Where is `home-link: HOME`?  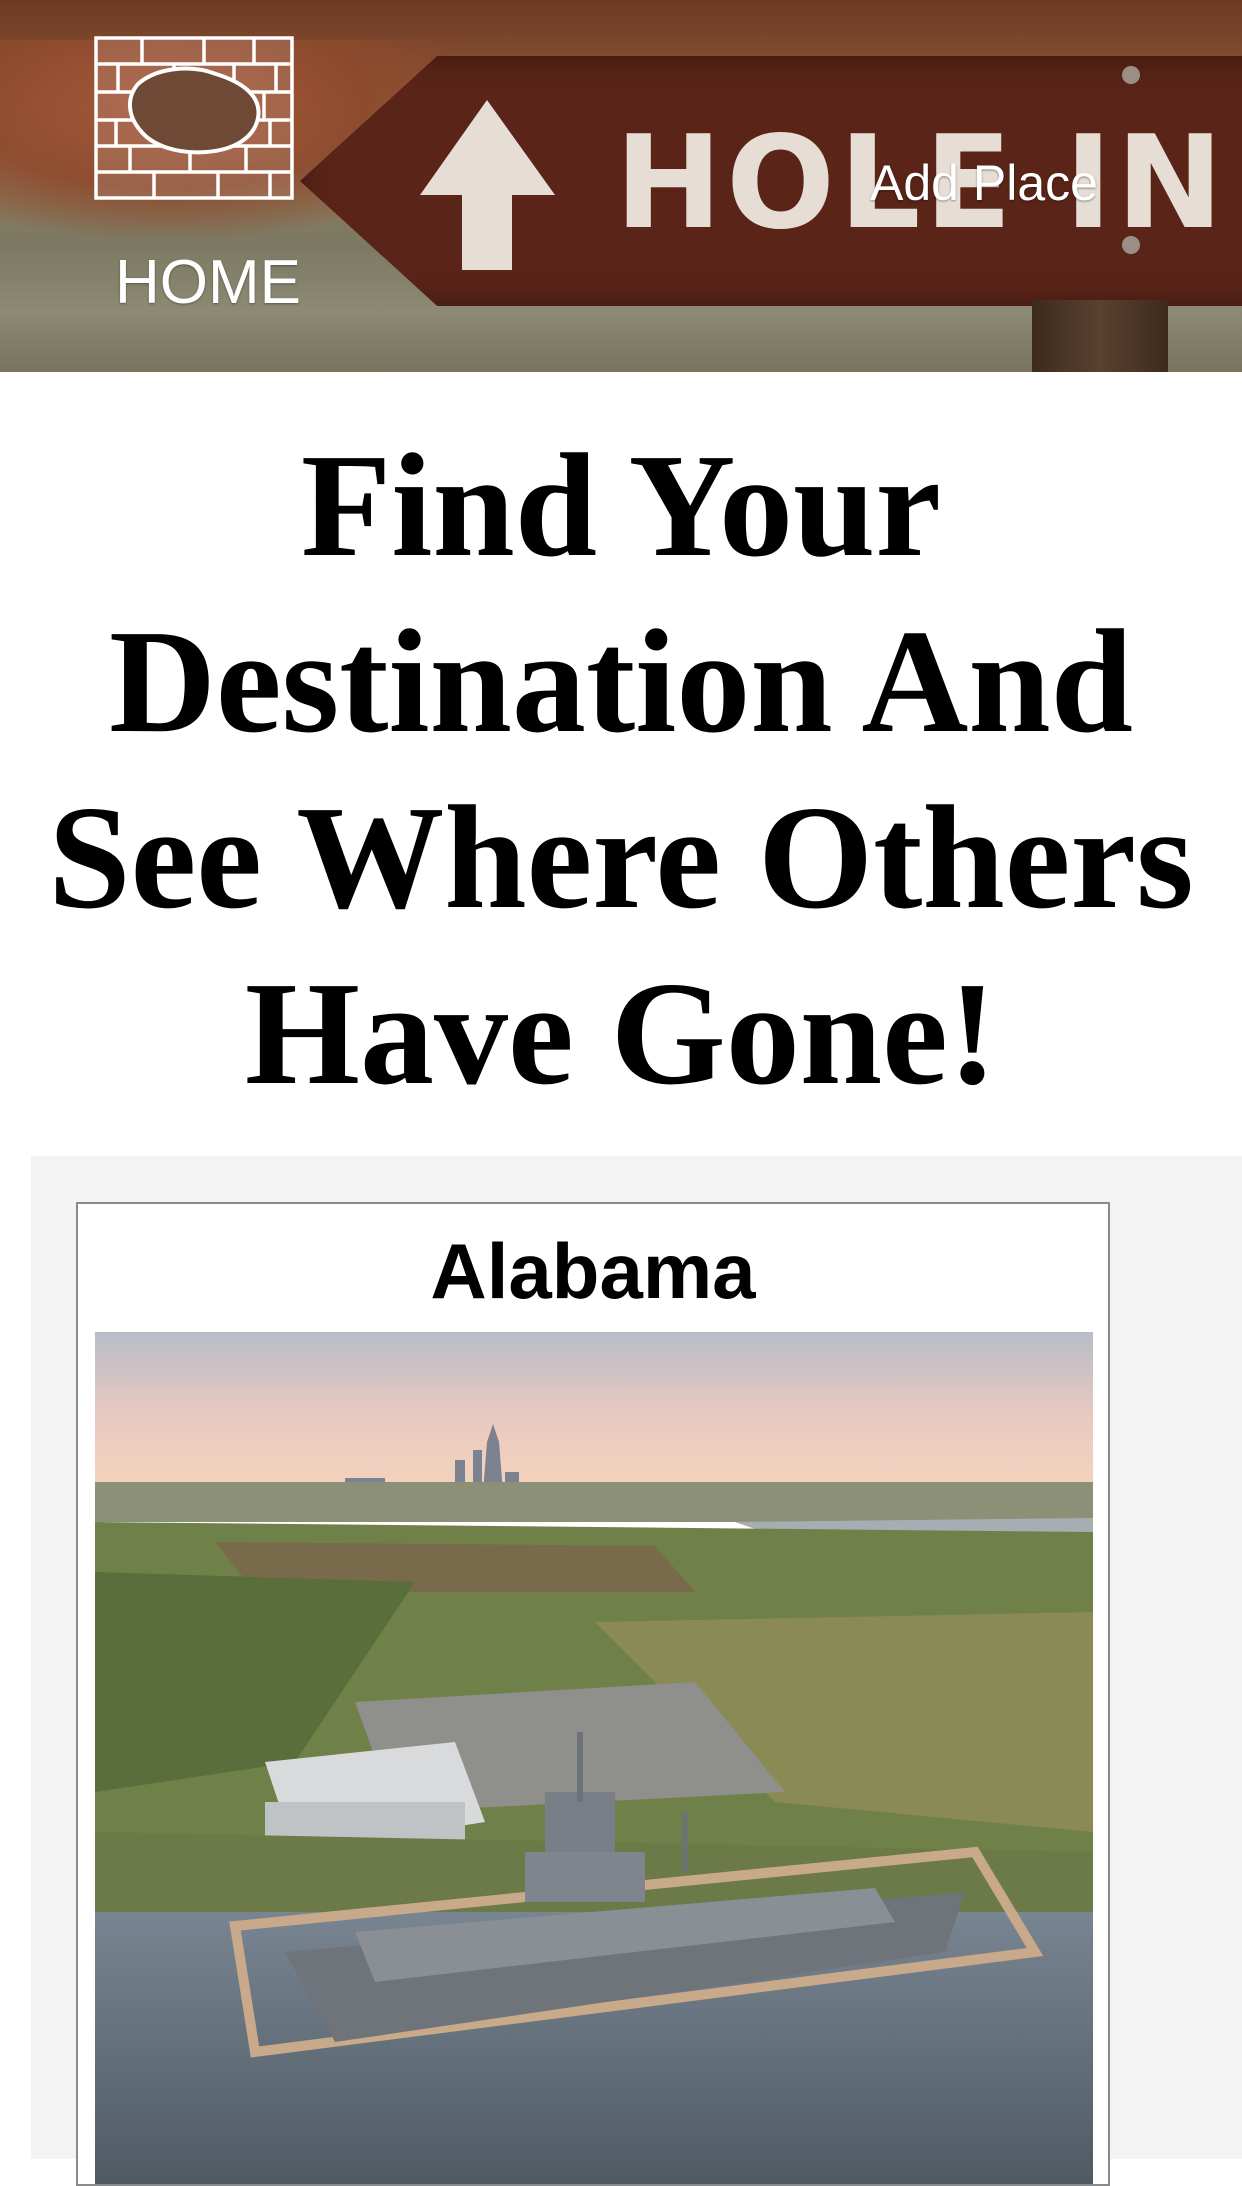 home-link: HOME is located at coordinates (208, 283).